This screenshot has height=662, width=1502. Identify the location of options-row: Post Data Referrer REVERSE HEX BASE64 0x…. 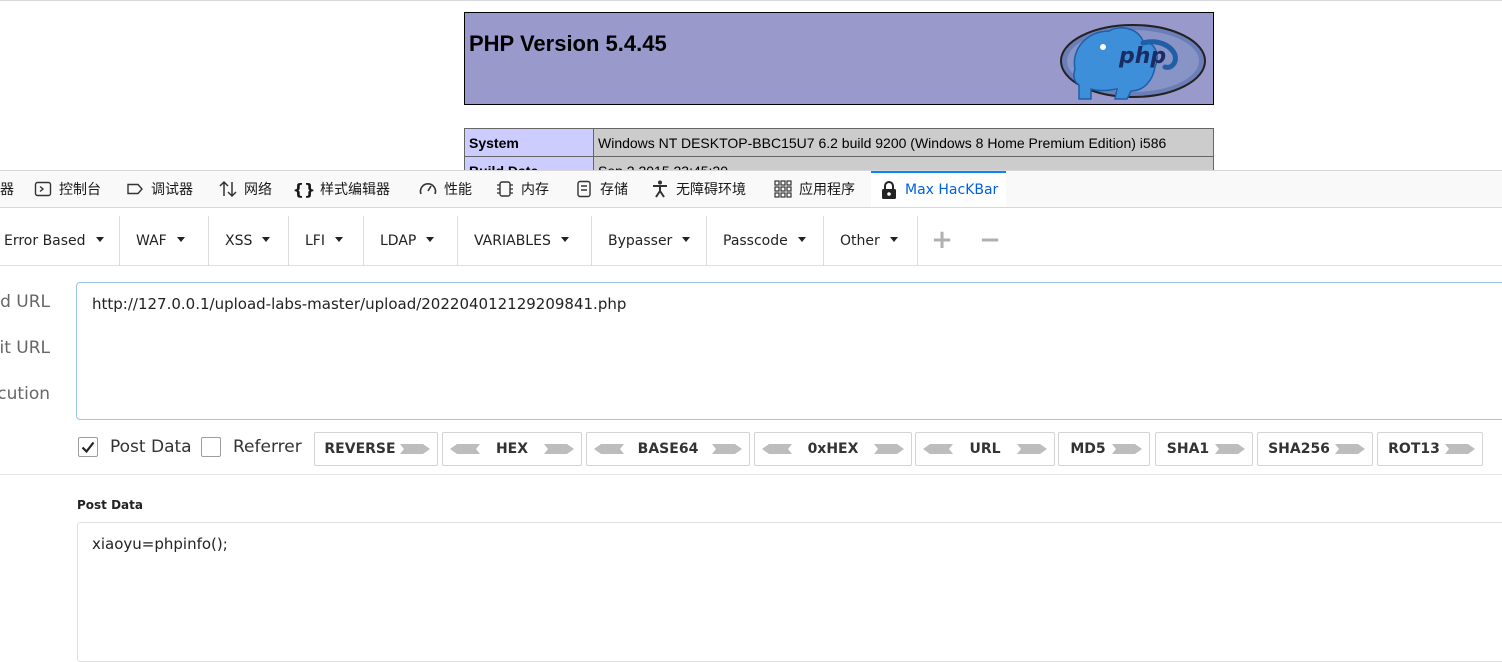
(751, 453).